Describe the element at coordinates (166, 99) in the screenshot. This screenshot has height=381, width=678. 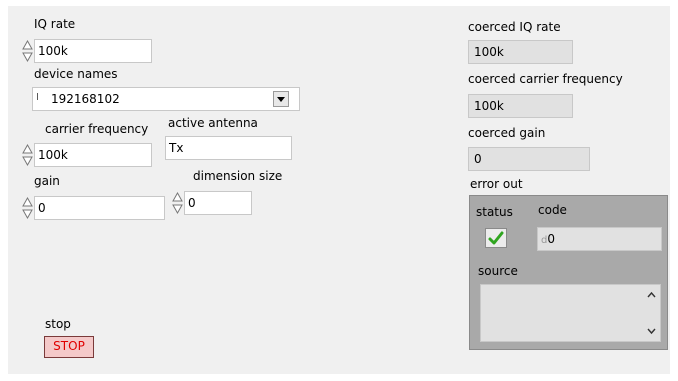
I see `device-names-combo: 192168102` at that location.